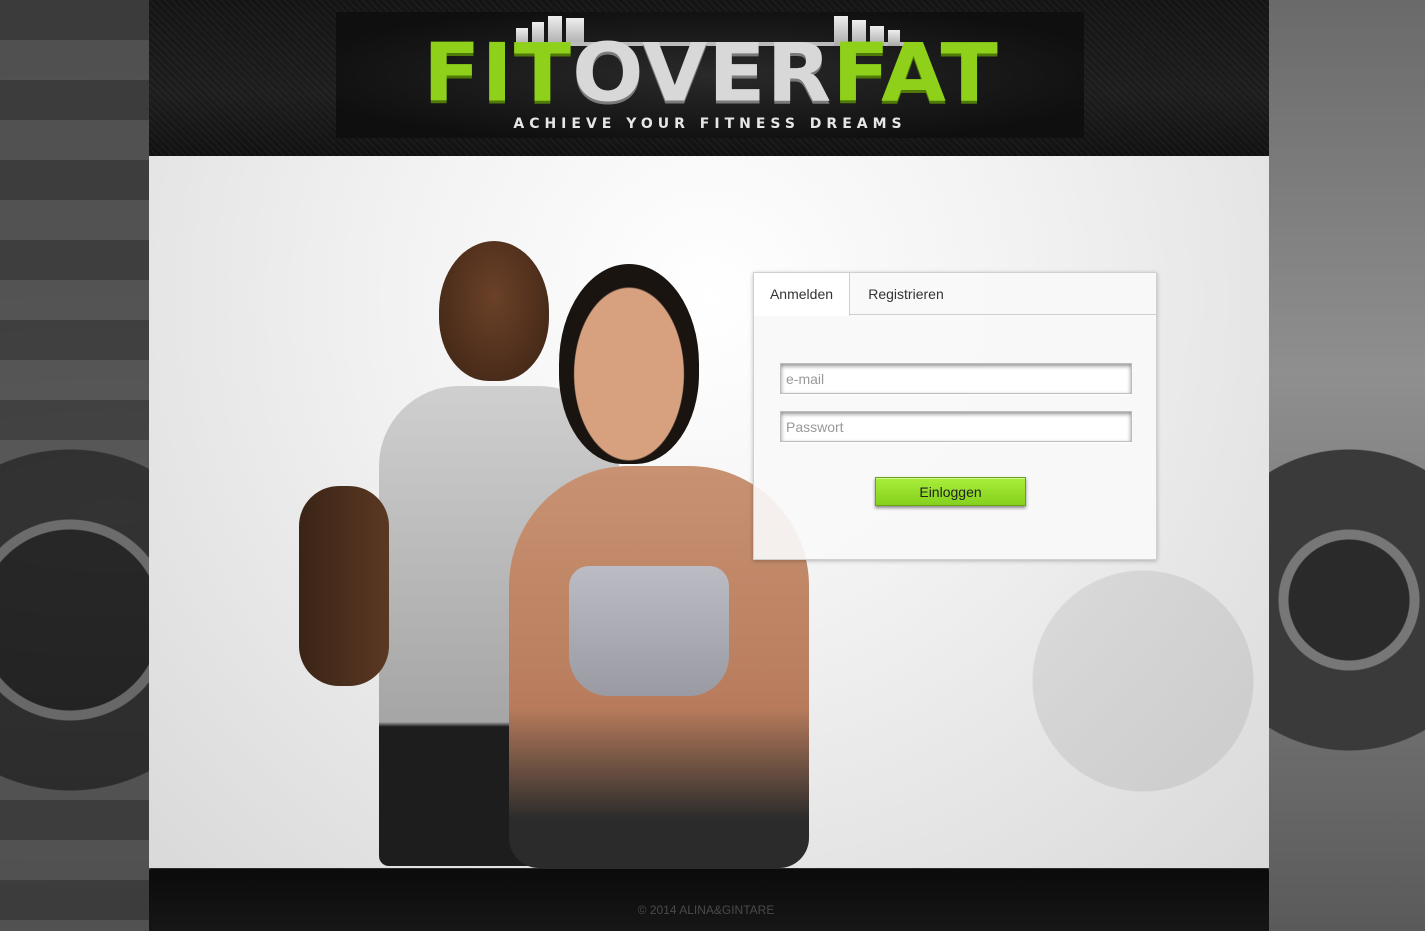 This screenshot has width=1425, height=931. I want to click on logo-over: OVER, so click(702, 73).